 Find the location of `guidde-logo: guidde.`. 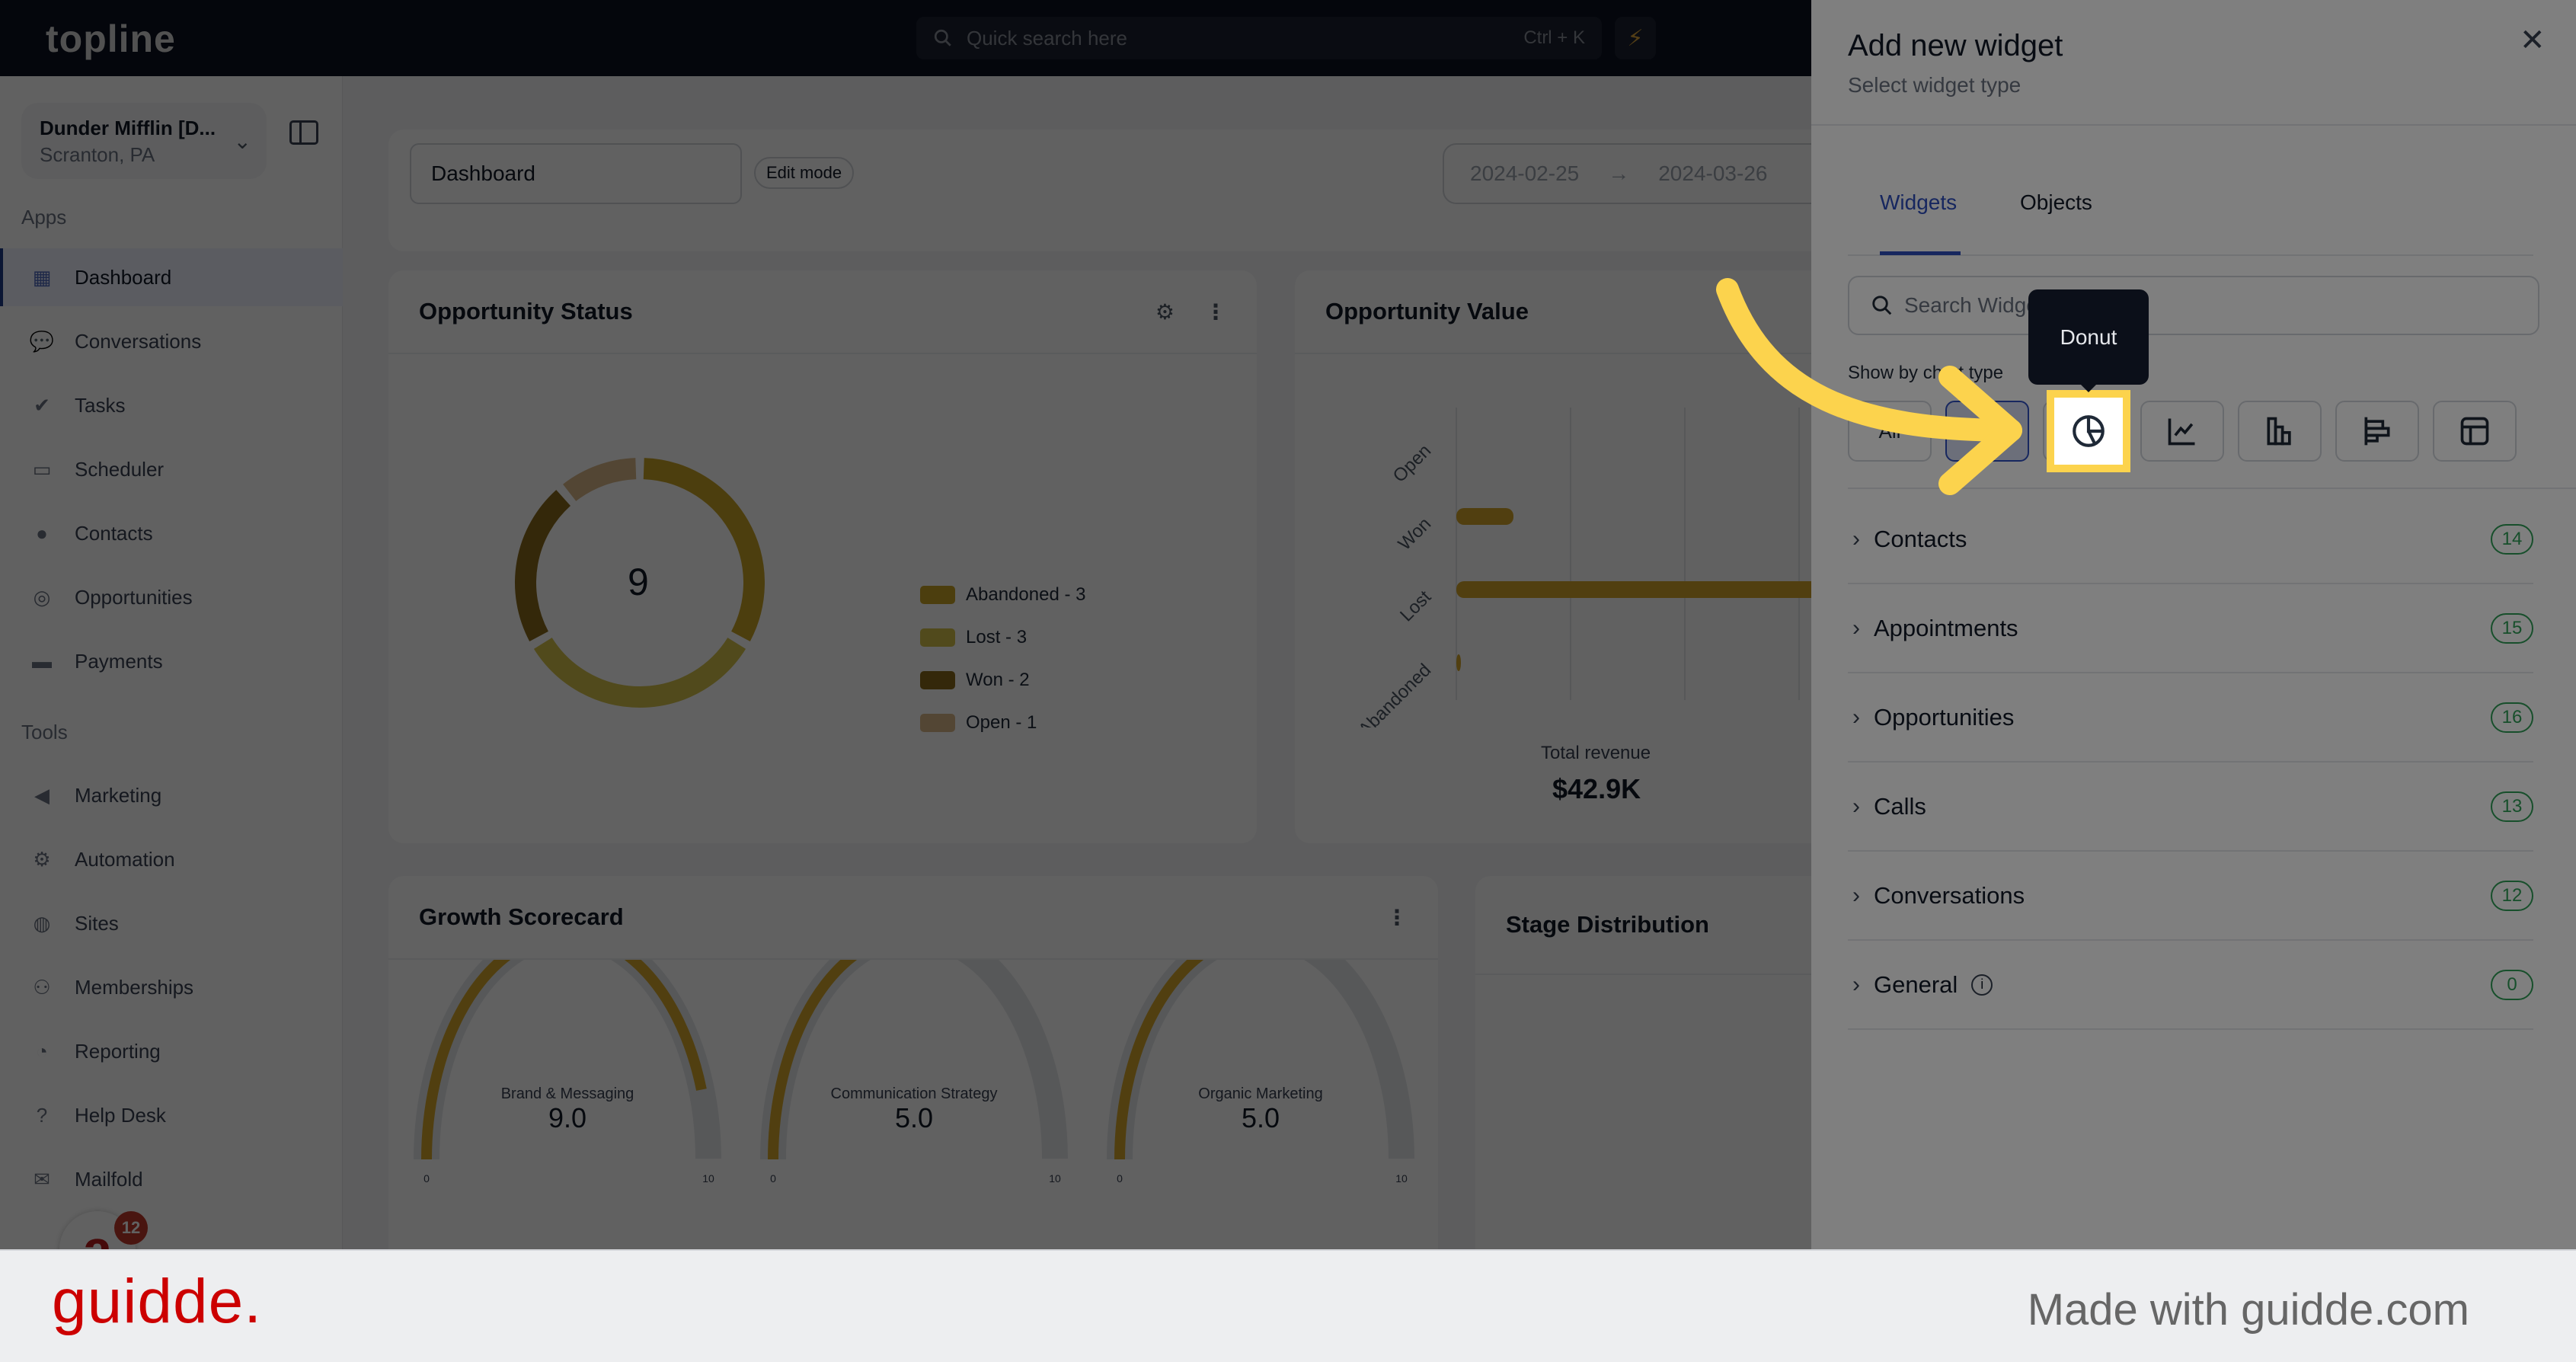

guidde-logo: guidde. is located at coordinates (157, 1302).